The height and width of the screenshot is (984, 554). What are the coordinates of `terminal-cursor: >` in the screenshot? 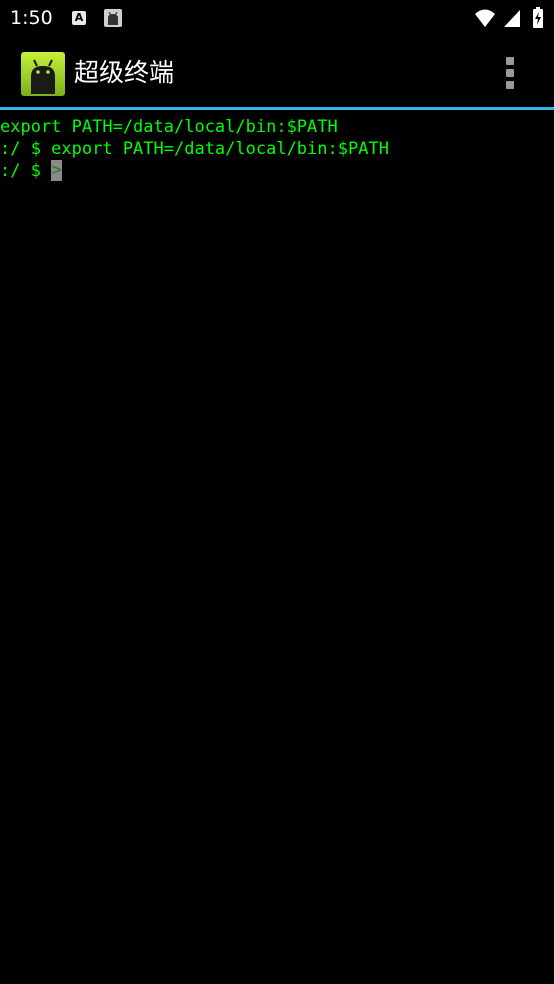 It's located at (57, 170).